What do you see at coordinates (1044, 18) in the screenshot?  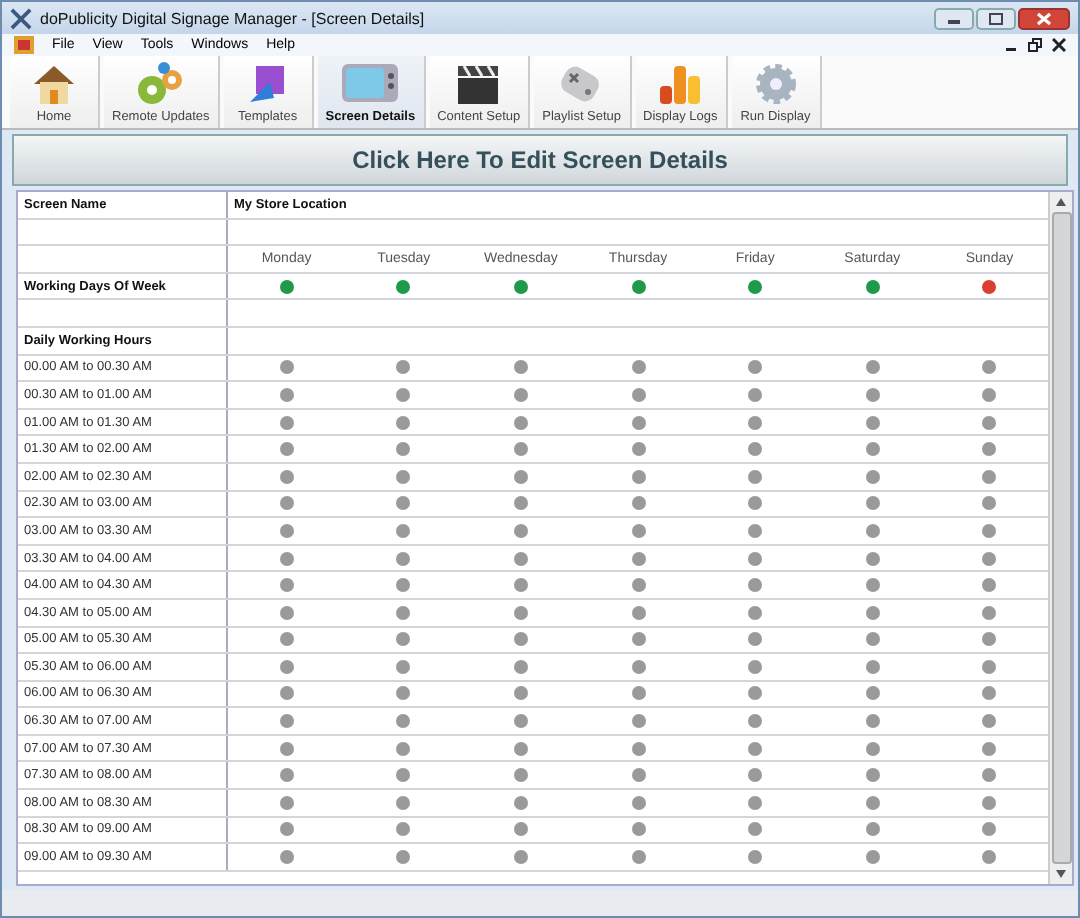 I see `close-icon` at bounding box center [1044, 18].